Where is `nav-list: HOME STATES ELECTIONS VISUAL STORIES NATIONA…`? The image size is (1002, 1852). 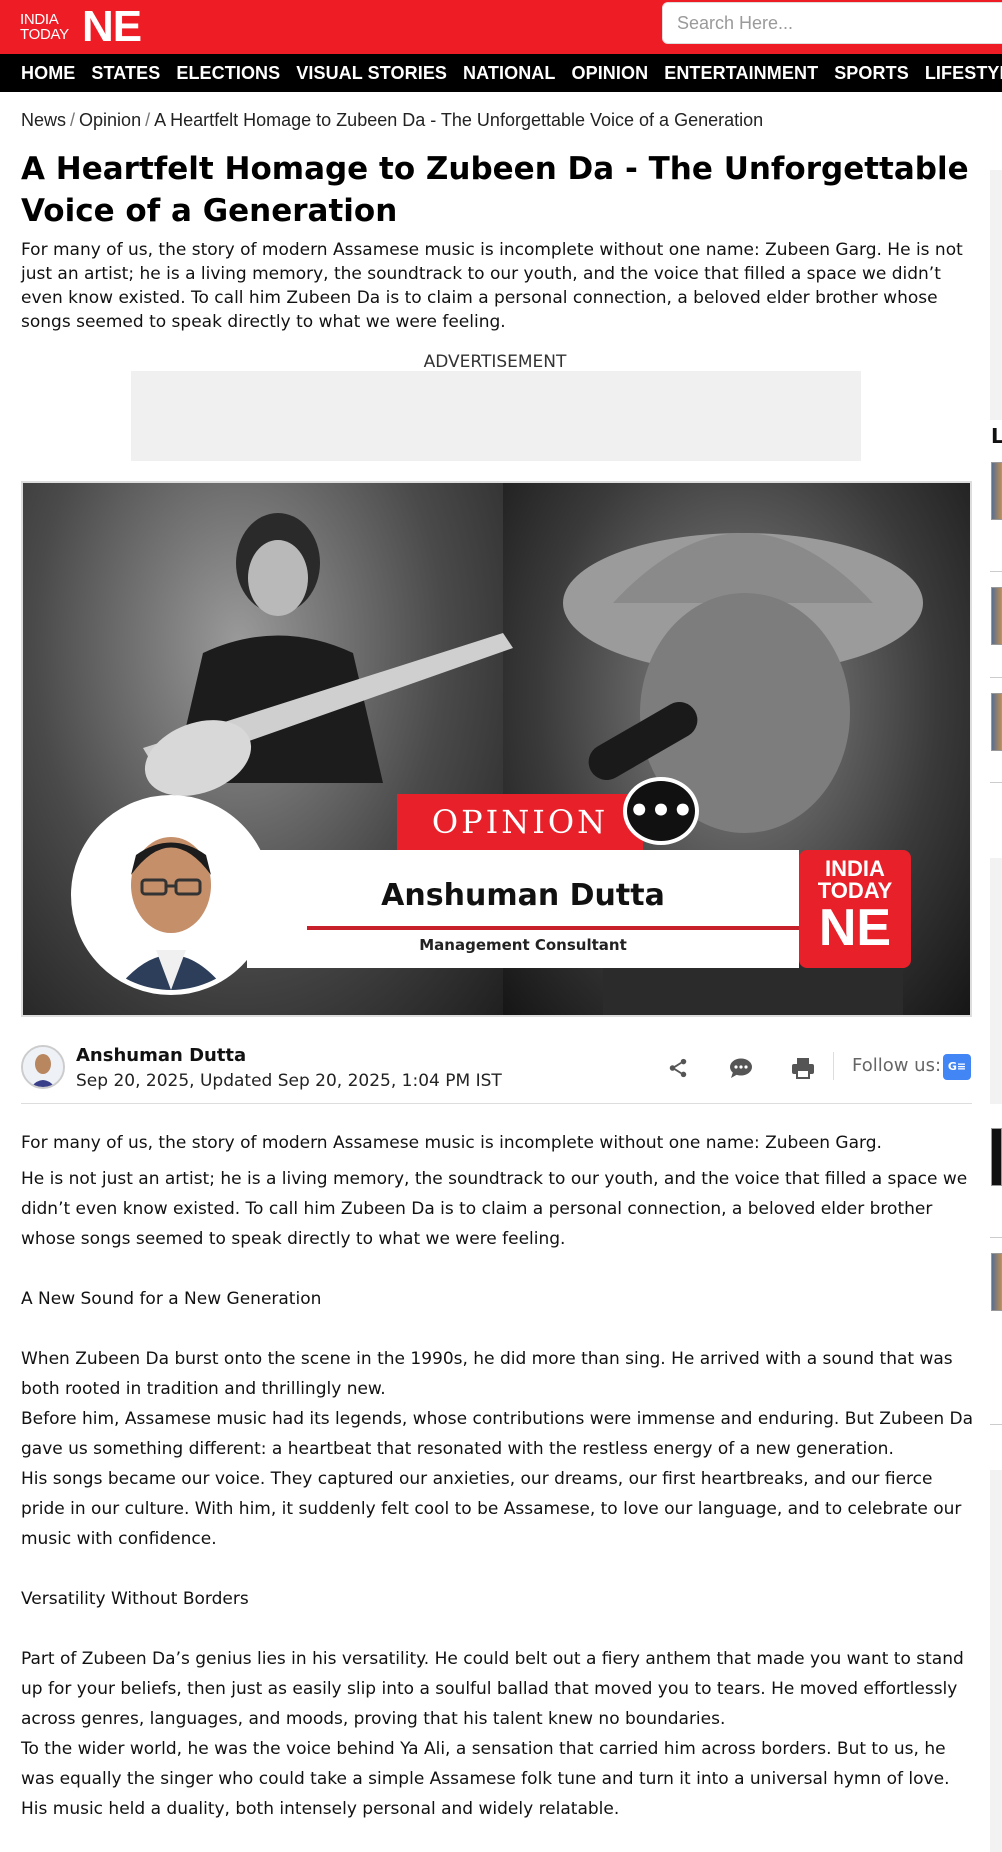
nav-list: HOME STATES ELECTIONS VISUAL STORIES NATIONA… is located at coordinates (501, 73).